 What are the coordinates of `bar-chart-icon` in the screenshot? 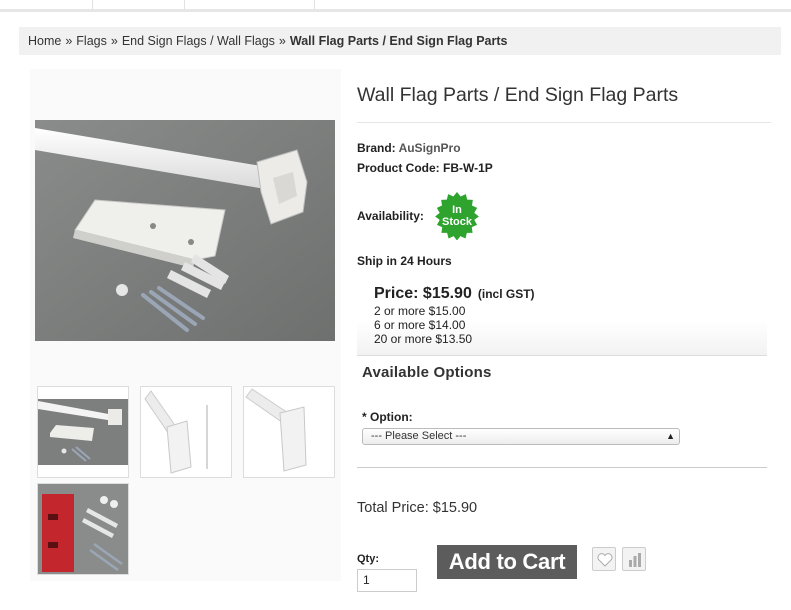 It's located at (635, 560).